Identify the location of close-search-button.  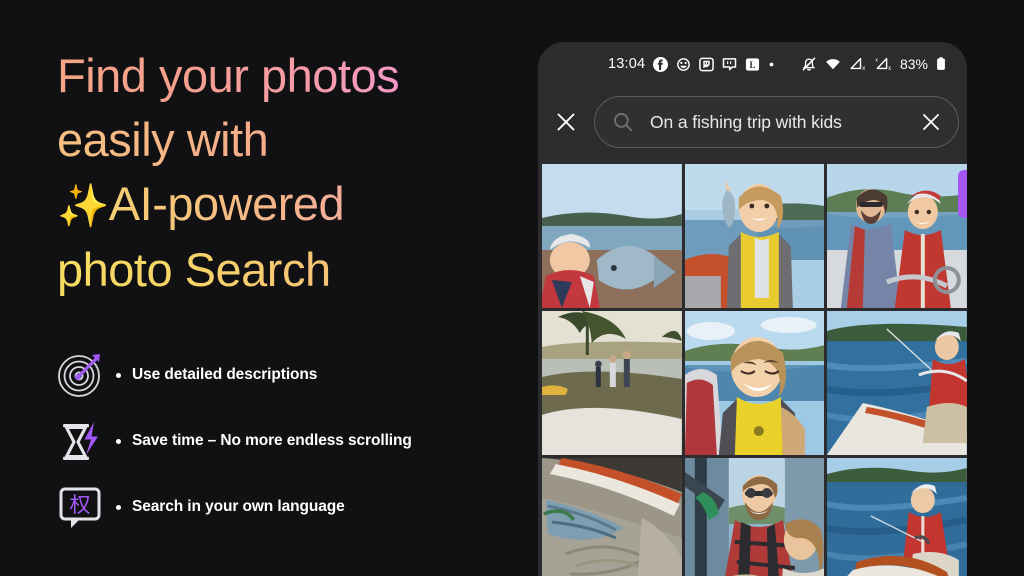
(566, 122).